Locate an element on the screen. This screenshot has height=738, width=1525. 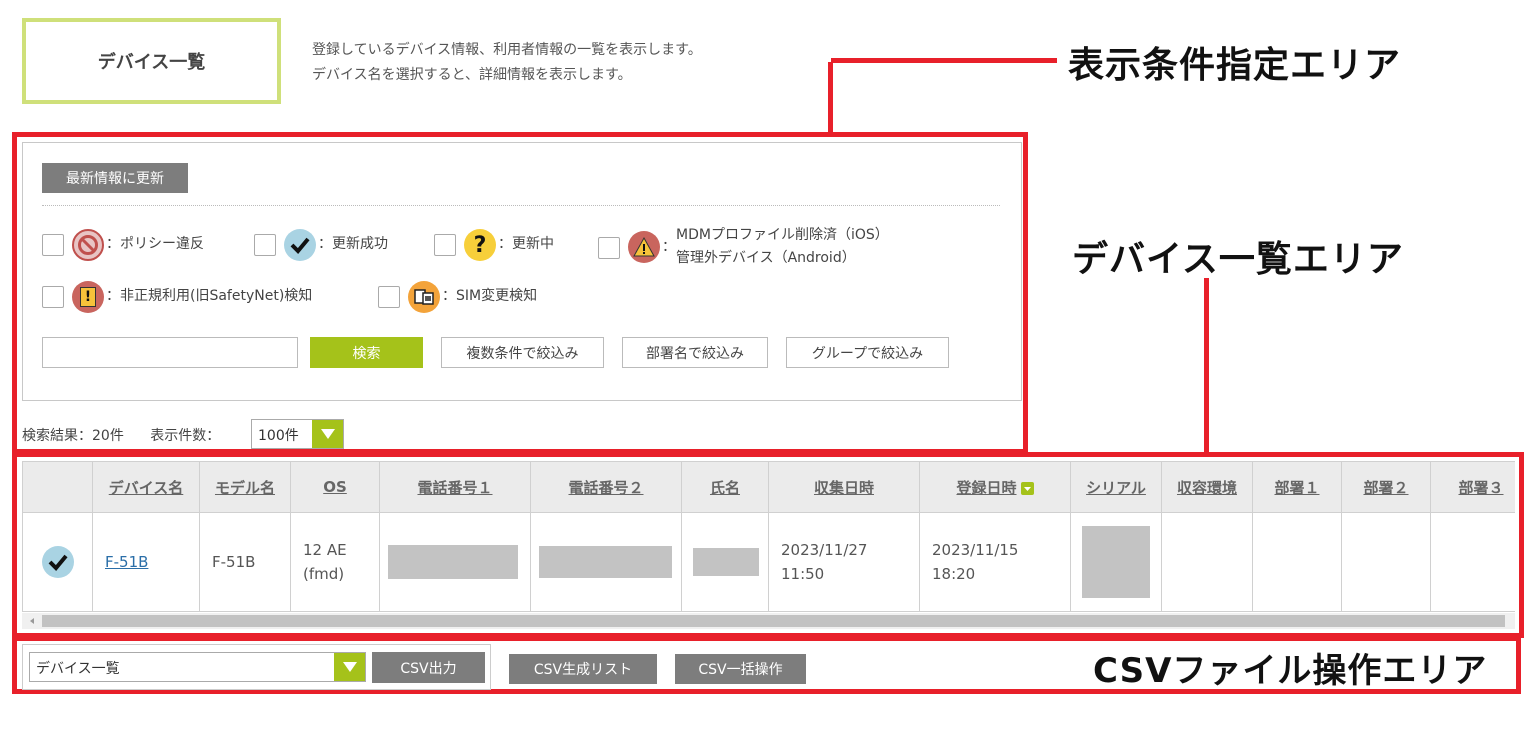
column-header-name: 氏名 is located at coordinates (725, 487).